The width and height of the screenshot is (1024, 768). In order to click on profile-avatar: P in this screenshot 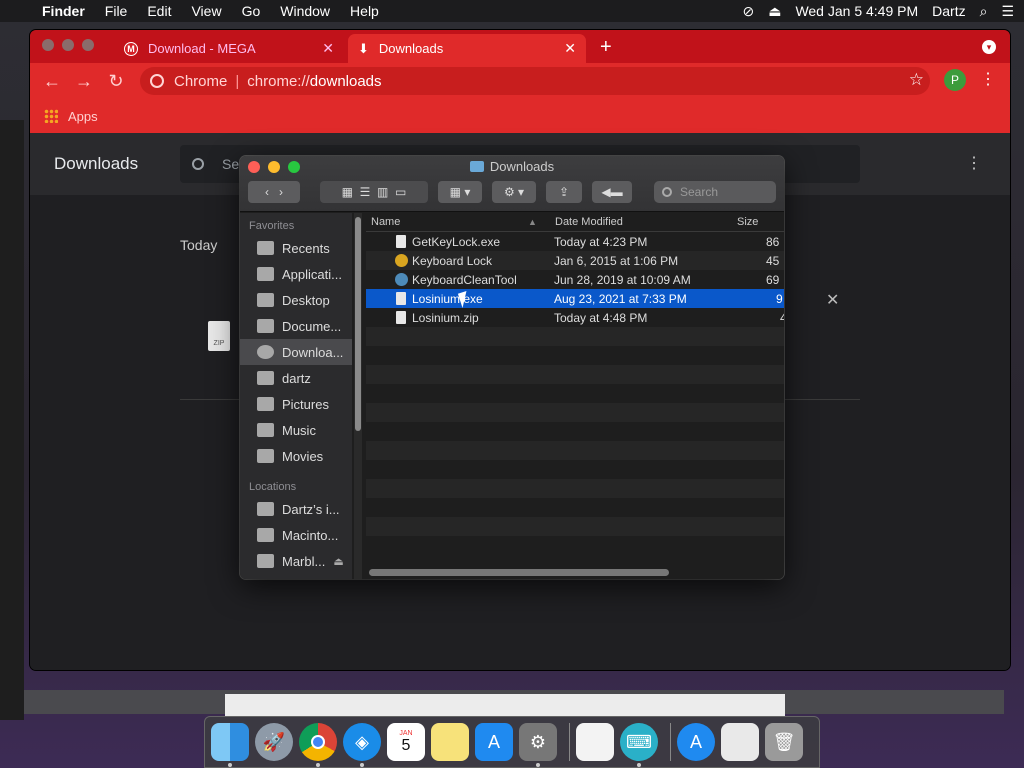, I will do `click(955, 80)`.